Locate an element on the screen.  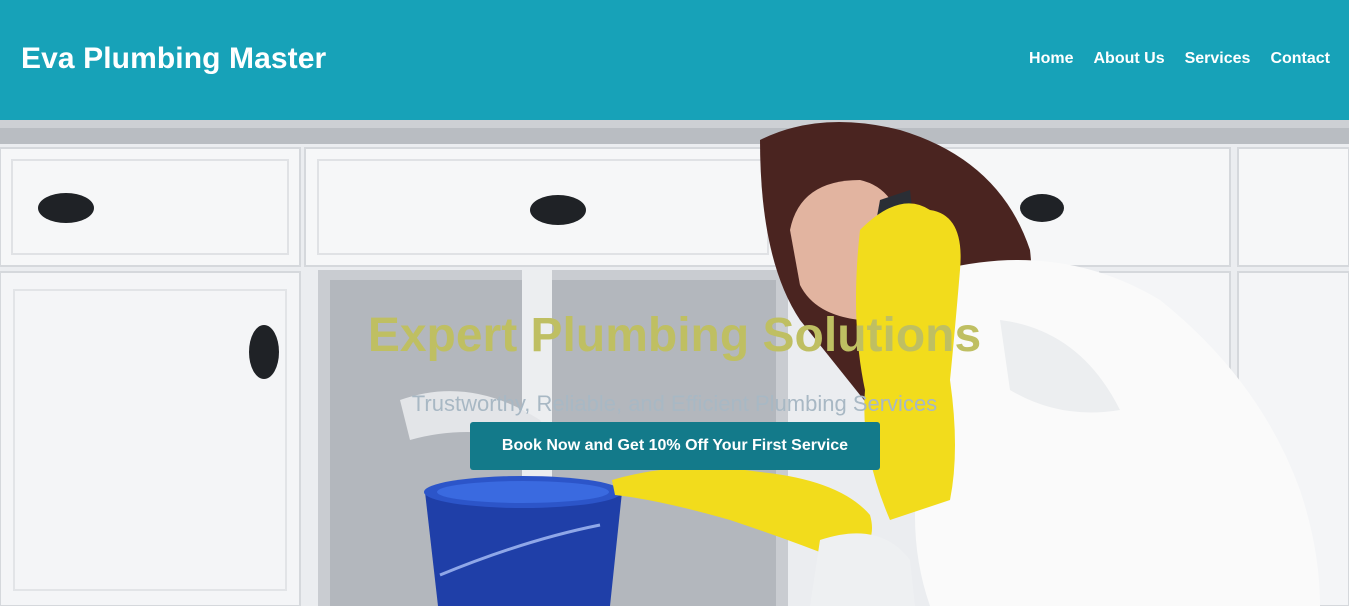
nav-link-services: Services is located at coordinates (1218, 59).